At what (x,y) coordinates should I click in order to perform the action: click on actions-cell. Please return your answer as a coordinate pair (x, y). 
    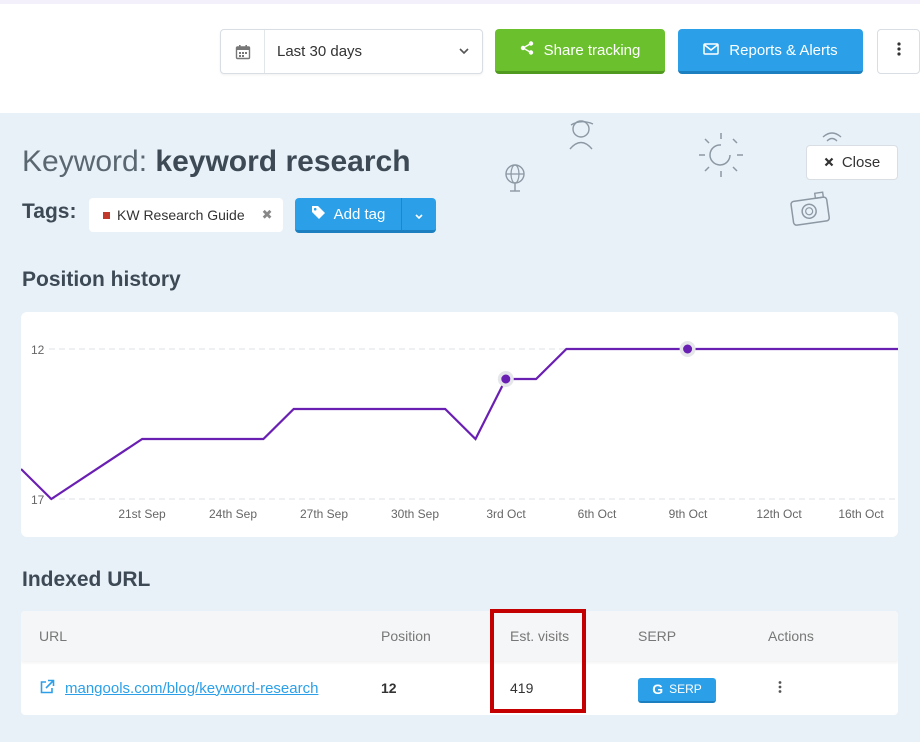
    Looking at the image, I should click on (828, 688).